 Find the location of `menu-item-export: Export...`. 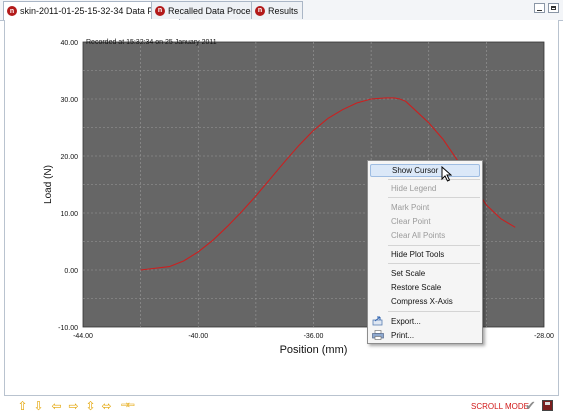

menu-item-export: Export... is located at coordinates (425, 321).